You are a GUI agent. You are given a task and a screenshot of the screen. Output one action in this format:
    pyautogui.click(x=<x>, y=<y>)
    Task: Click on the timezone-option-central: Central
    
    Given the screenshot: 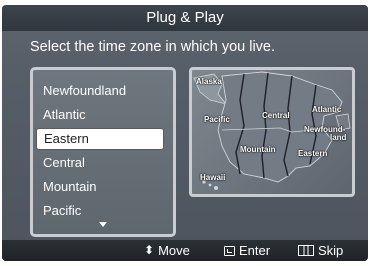 What is the action you would take?
    pyautogui.click(x=100, y=163)
    